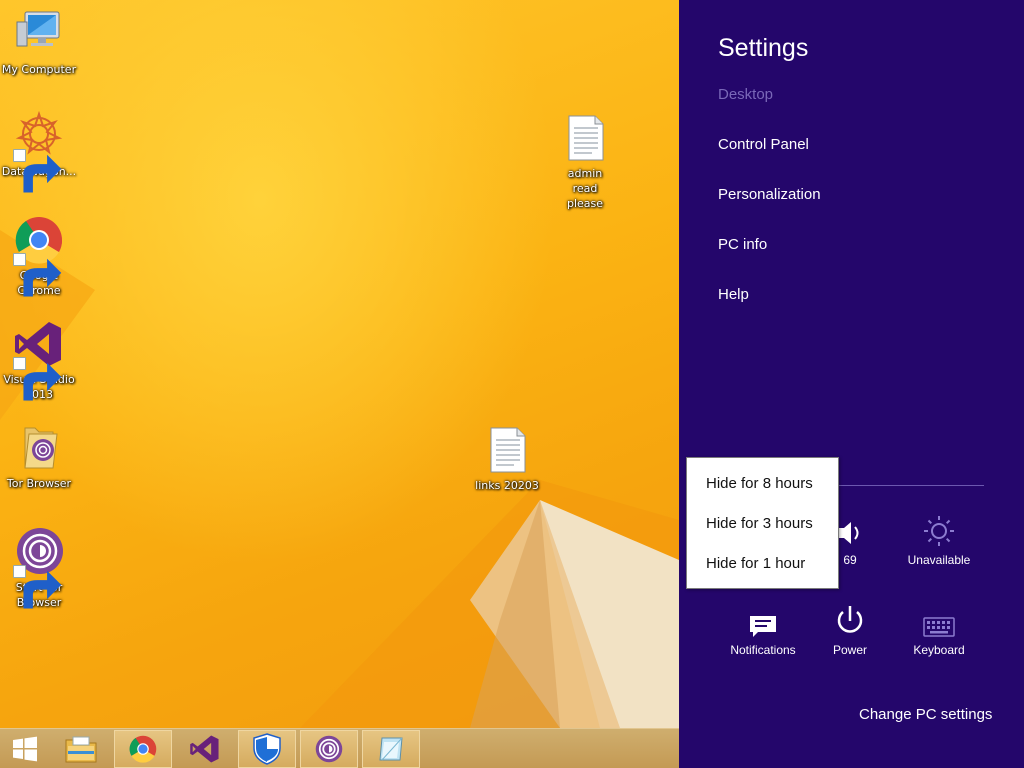  Describe the element at coordinates (911, 485) in the screenshot. I see `quick-settings-divider` at that location.